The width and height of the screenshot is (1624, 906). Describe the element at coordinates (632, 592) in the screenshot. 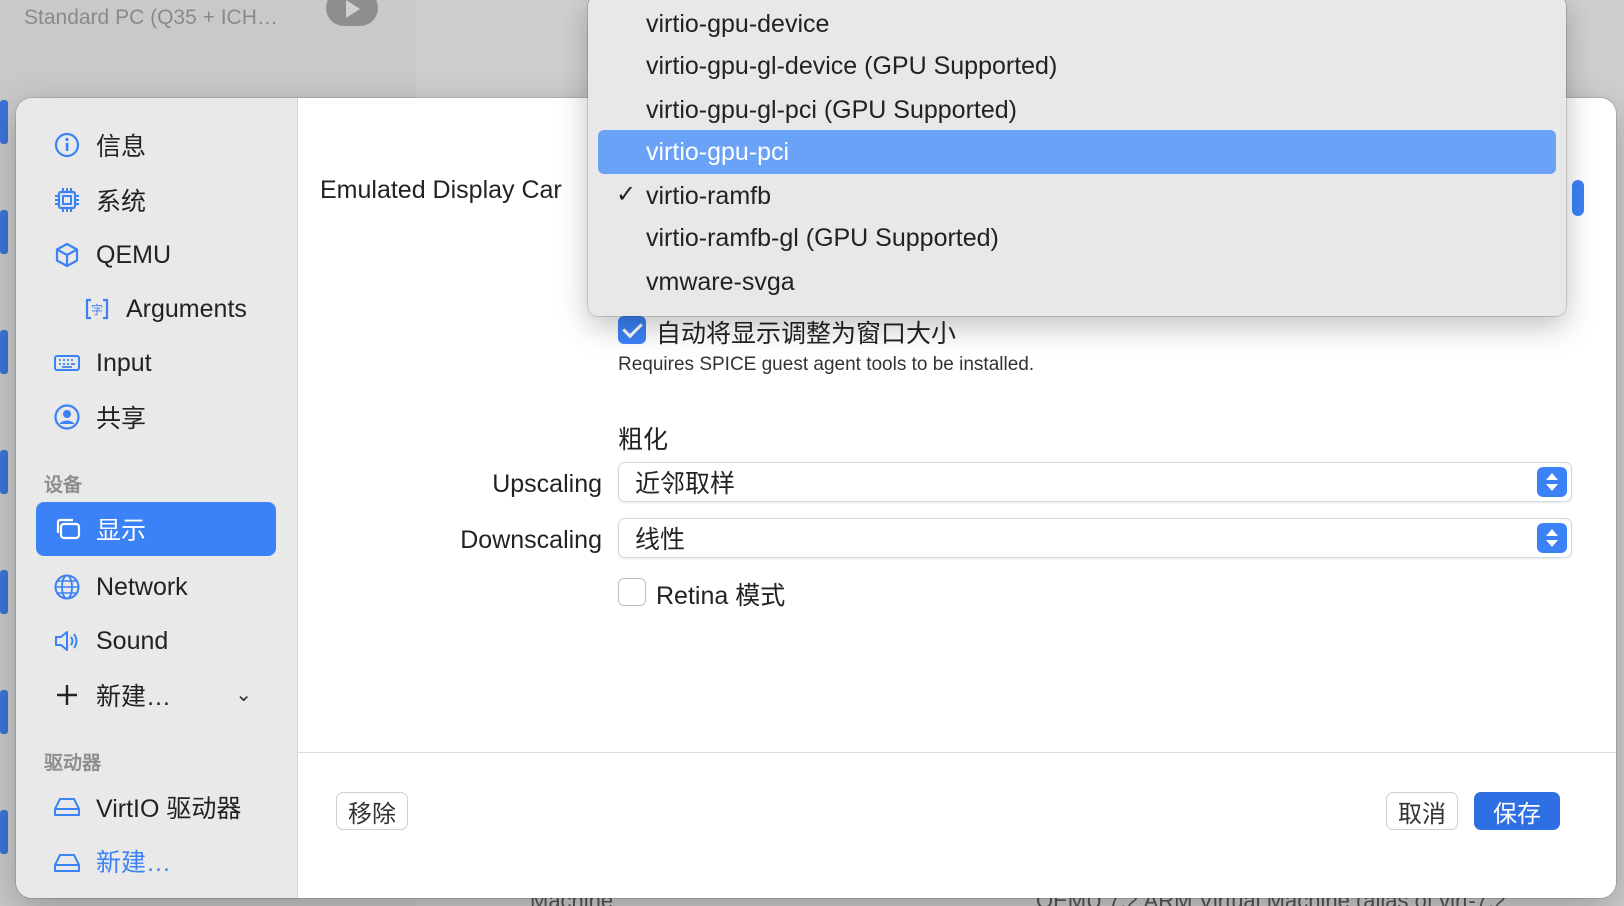

I see `retina-checkbox` at that location.